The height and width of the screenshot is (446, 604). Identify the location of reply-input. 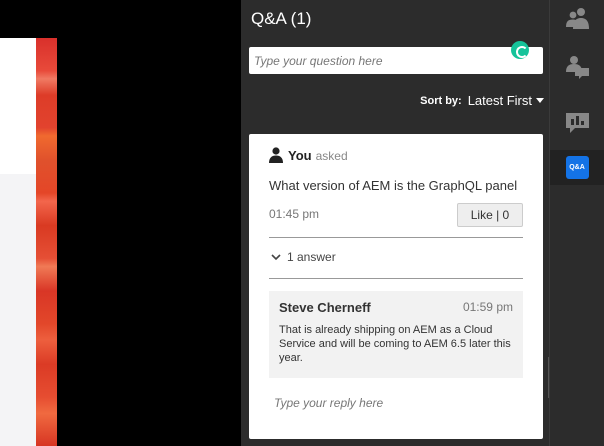
(396, 403).